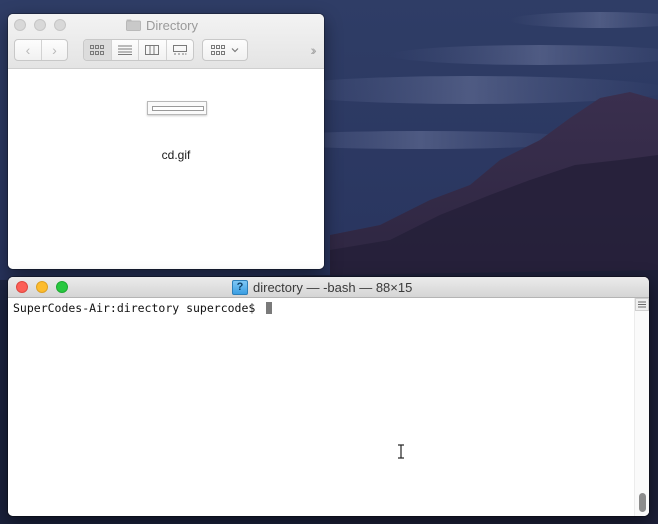  I want to click on scrollbar-thumb, so click(642, 502).